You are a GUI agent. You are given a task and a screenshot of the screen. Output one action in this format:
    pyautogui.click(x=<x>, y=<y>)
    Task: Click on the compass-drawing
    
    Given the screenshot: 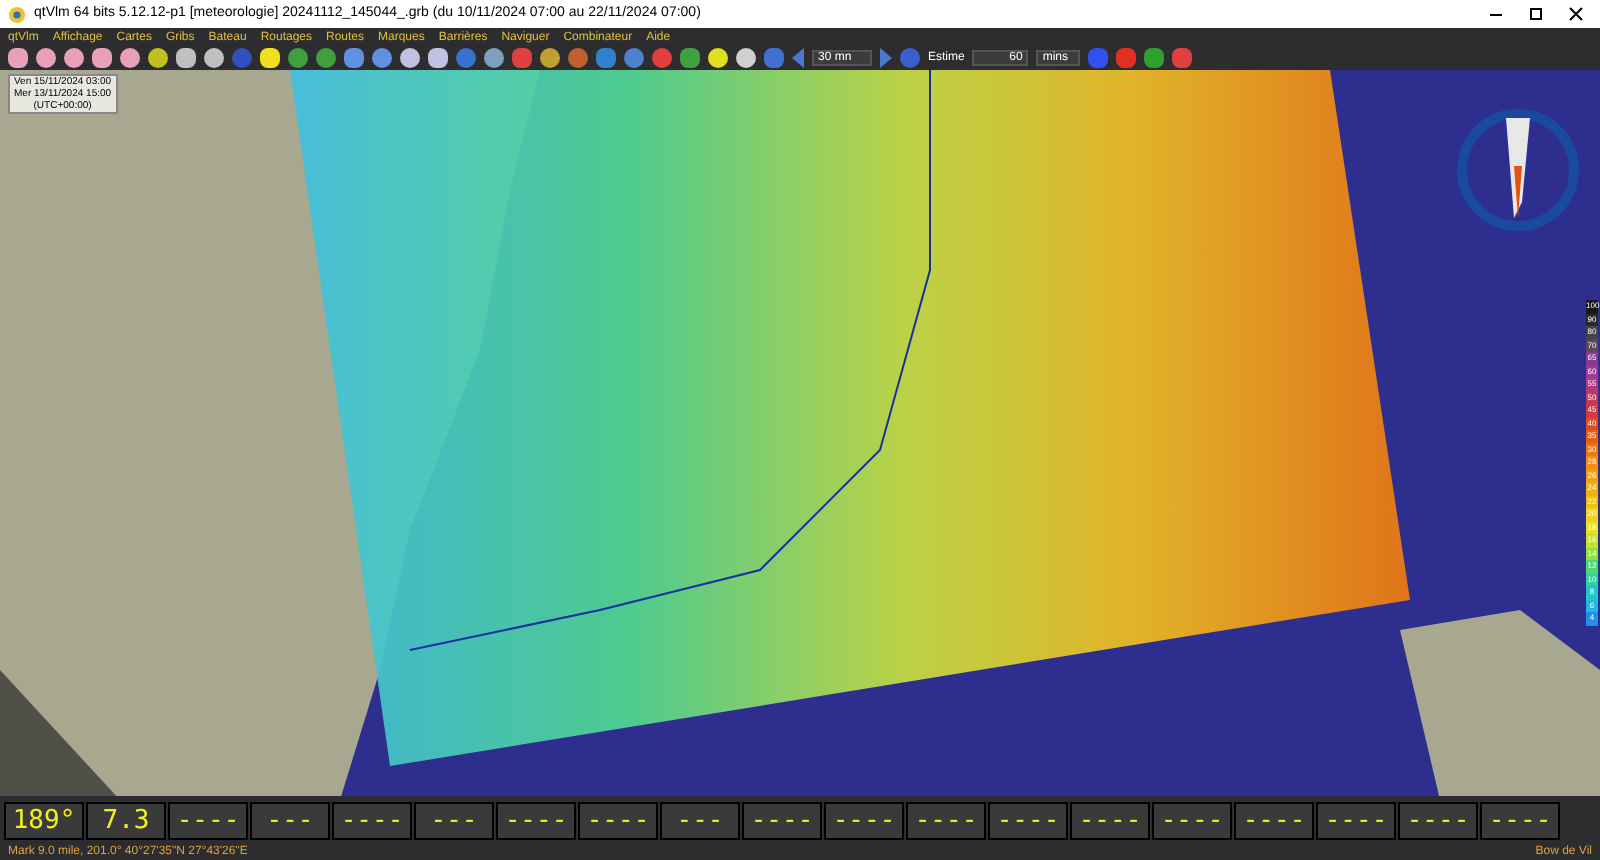 What is the action you would take?
    pyautogui.click(x=1518, y=170)
    